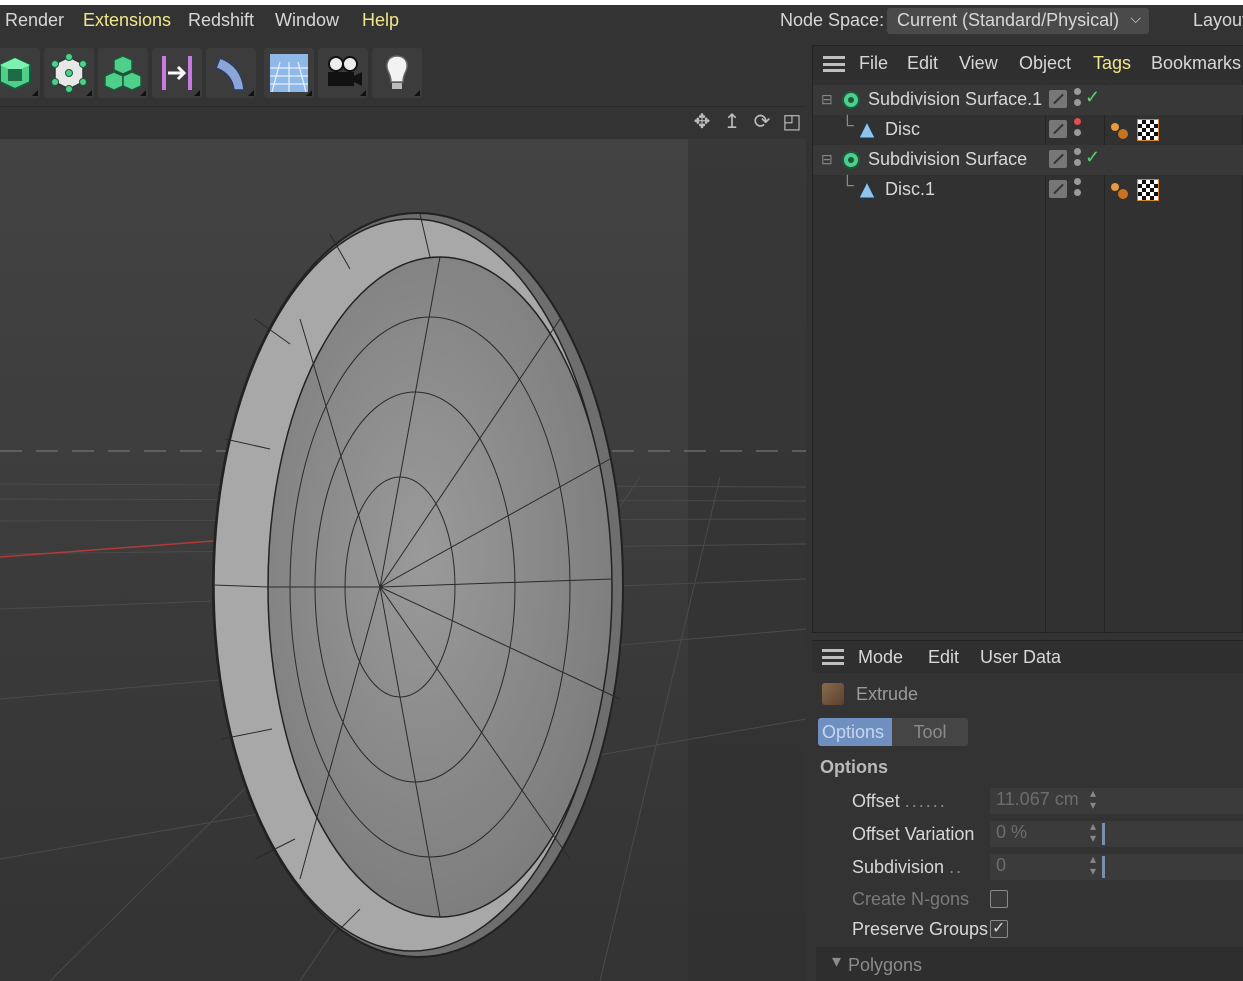 Image resolution: width=1243 pixels, height=981 pixels. I want to click on object-manager-menubar: File Edit View Object Tags Bookmarks, so click(1028, 63).